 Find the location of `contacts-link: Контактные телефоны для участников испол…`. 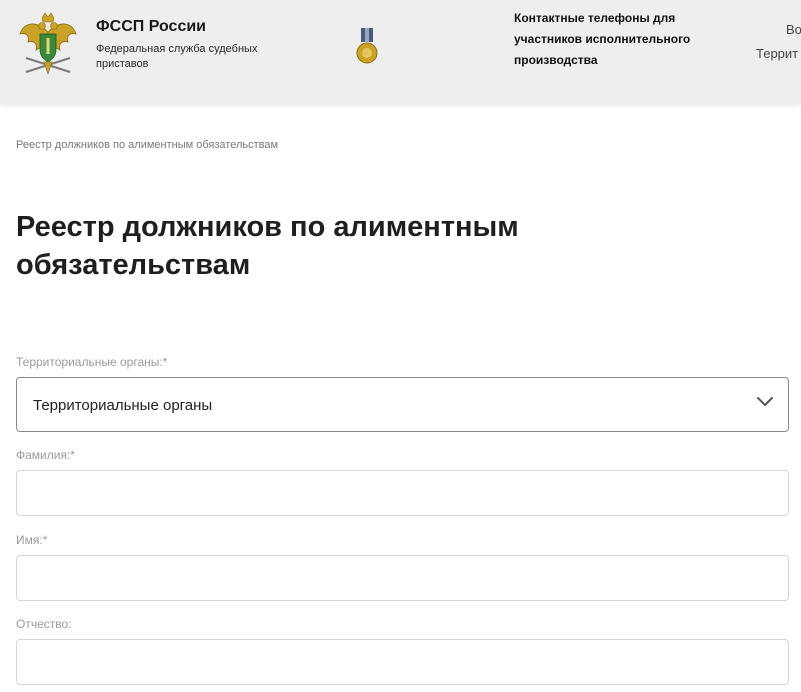

contacts-link: Контактные телефоны для участников испол… is located at coordinates (604, 39).